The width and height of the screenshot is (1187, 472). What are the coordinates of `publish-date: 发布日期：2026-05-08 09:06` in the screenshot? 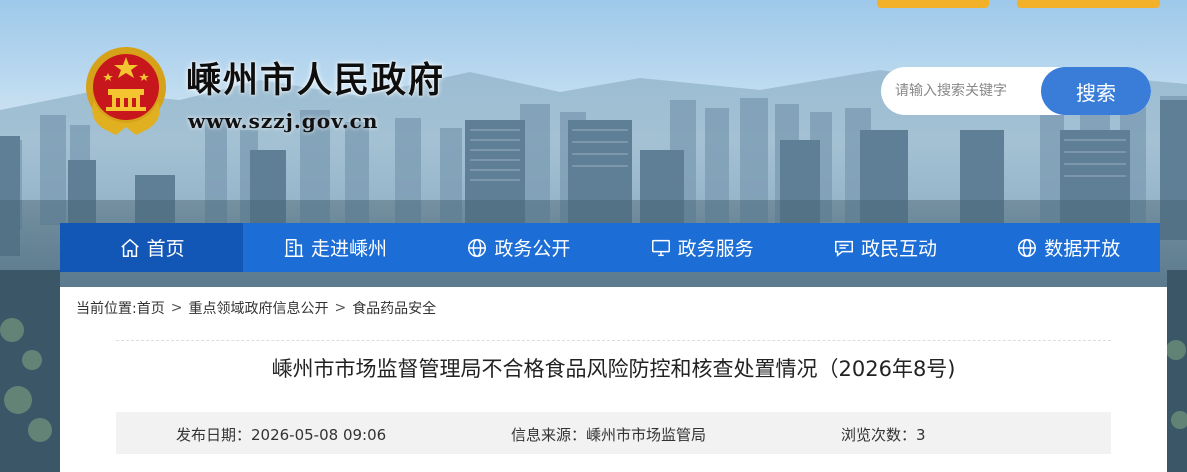 It's located at (281, 435).